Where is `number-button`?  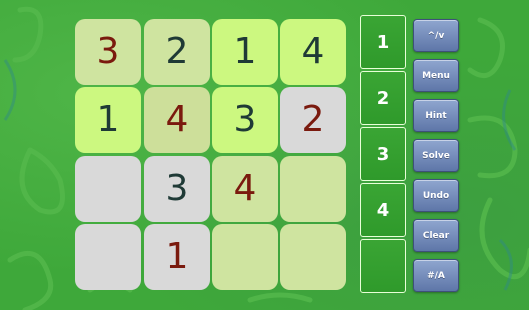
number-button is located at coordinates (383, 266).